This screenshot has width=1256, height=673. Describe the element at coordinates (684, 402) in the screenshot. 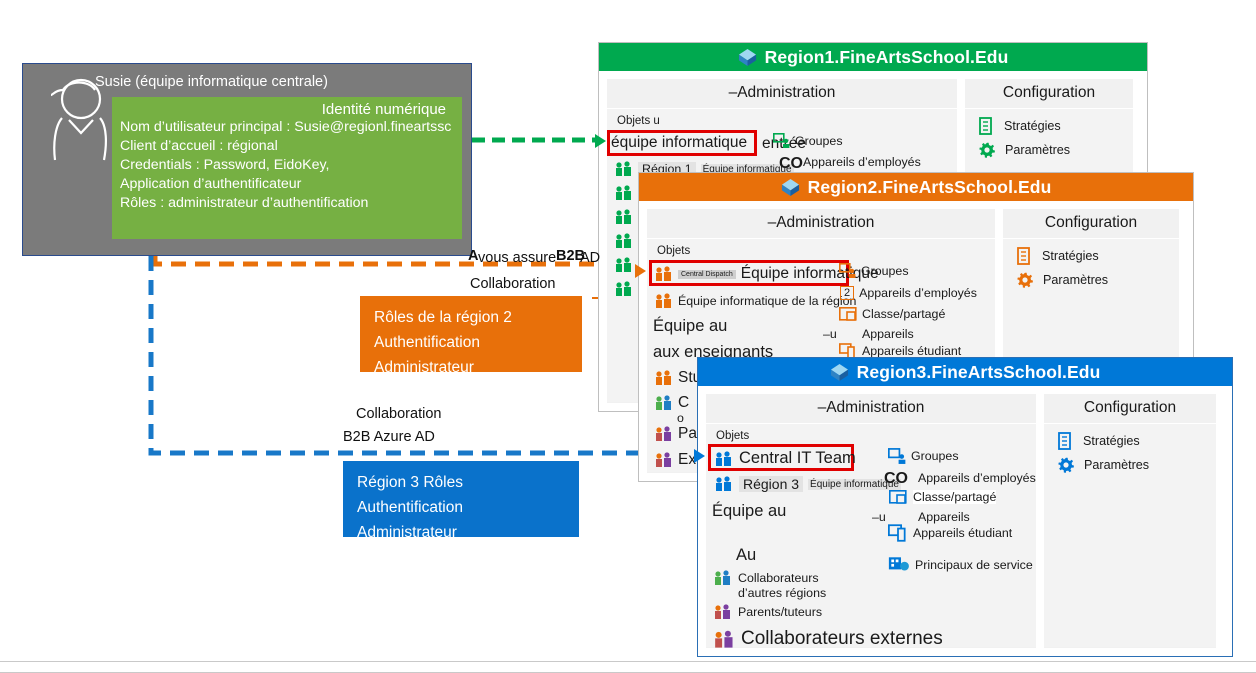

I see `region2-left-item-4-label: C` at that location.